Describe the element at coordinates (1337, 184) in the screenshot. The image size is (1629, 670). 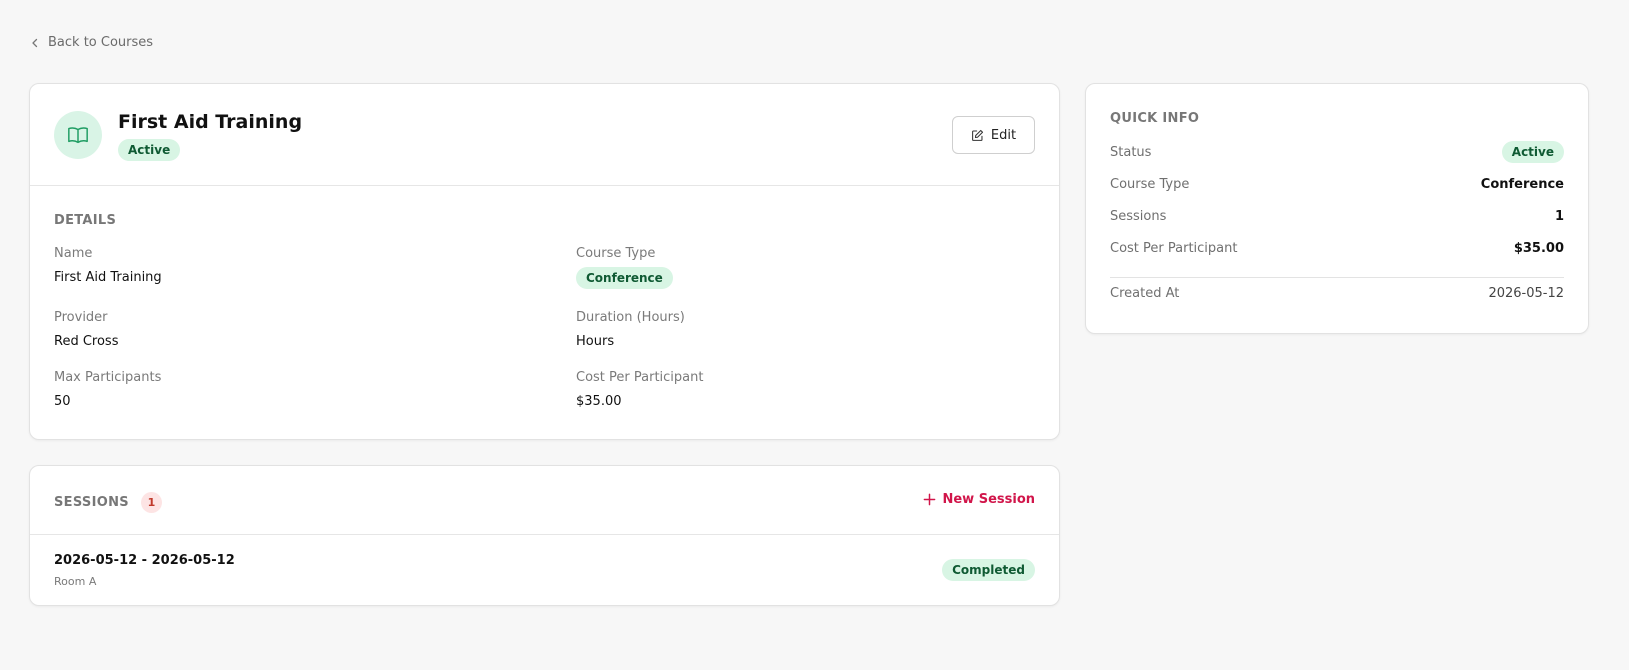
I see `quick-info-course-type: Course Type Conference` at that location.